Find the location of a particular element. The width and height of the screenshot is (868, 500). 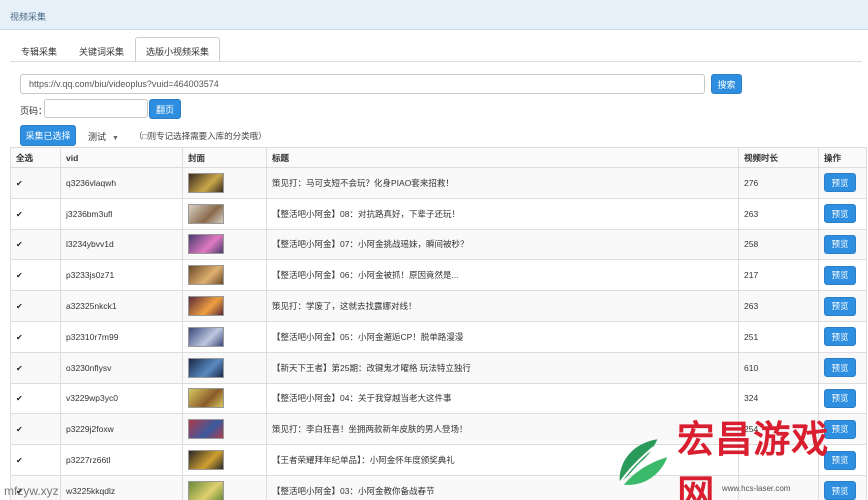

brand-url: www.hcs-laser.com is located at coordinates (756, 488).